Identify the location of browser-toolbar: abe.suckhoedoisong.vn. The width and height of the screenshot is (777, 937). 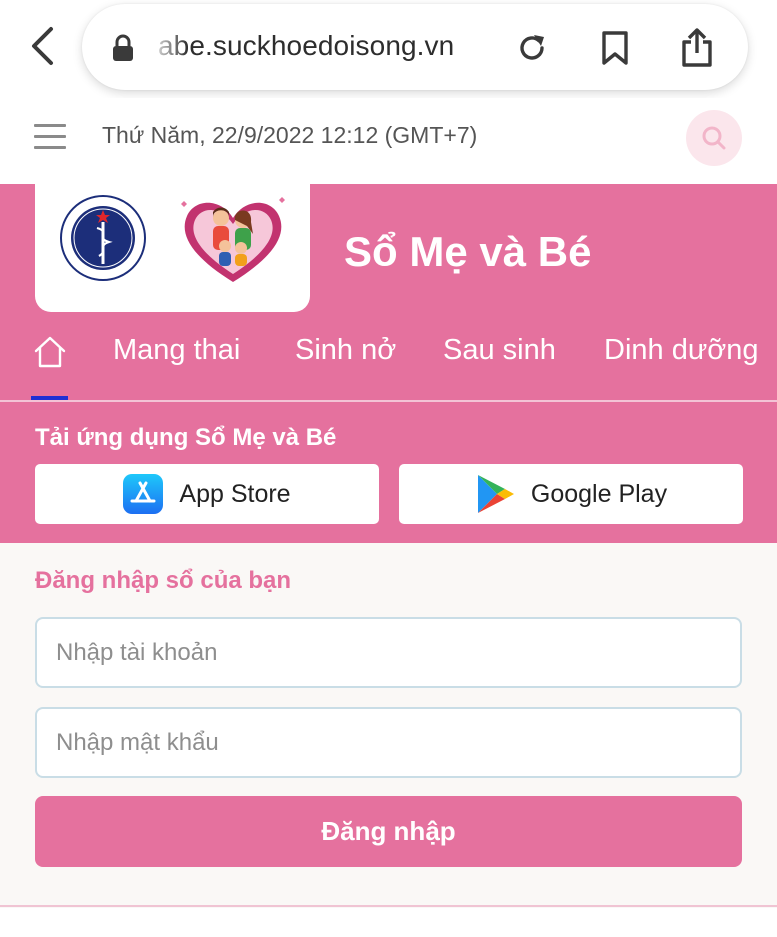
(388, 49).